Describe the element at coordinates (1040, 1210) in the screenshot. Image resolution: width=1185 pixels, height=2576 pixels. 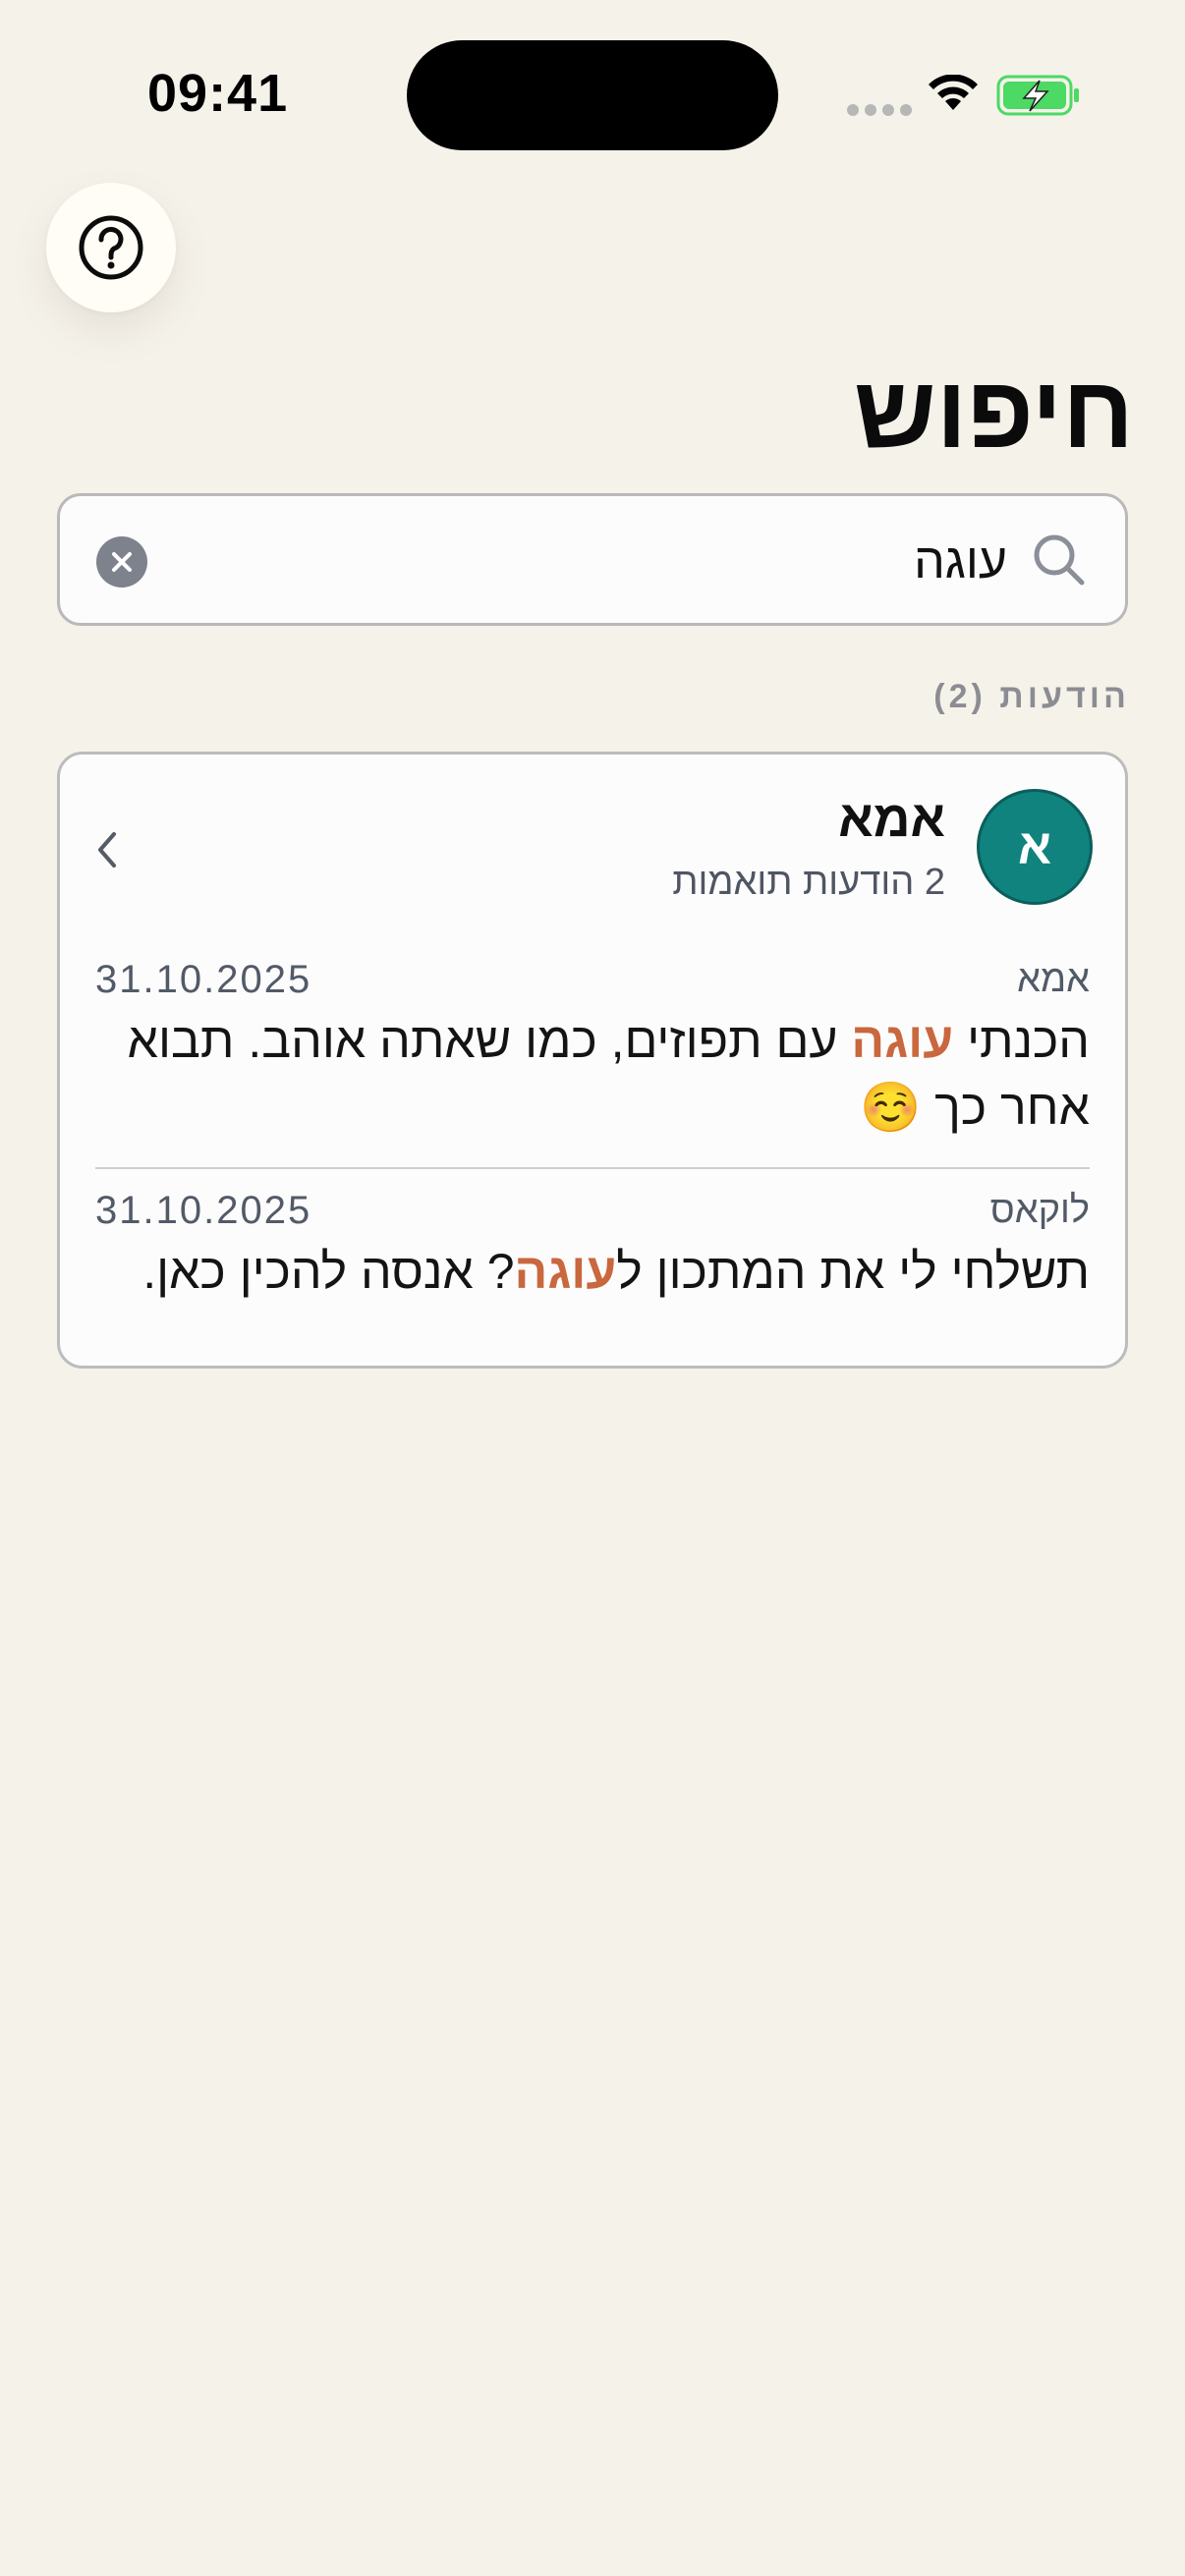
I see `message-sender: לוקאס` at that location.